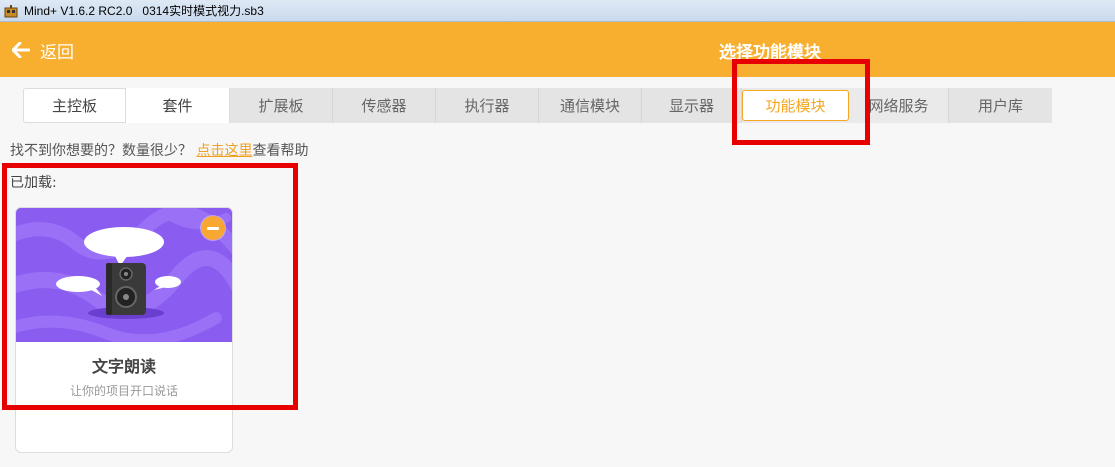  I want to click on window-title: Mind+ V1.6.2 RC2.0 0314实时模式视力.sb3, so click(144, 11).